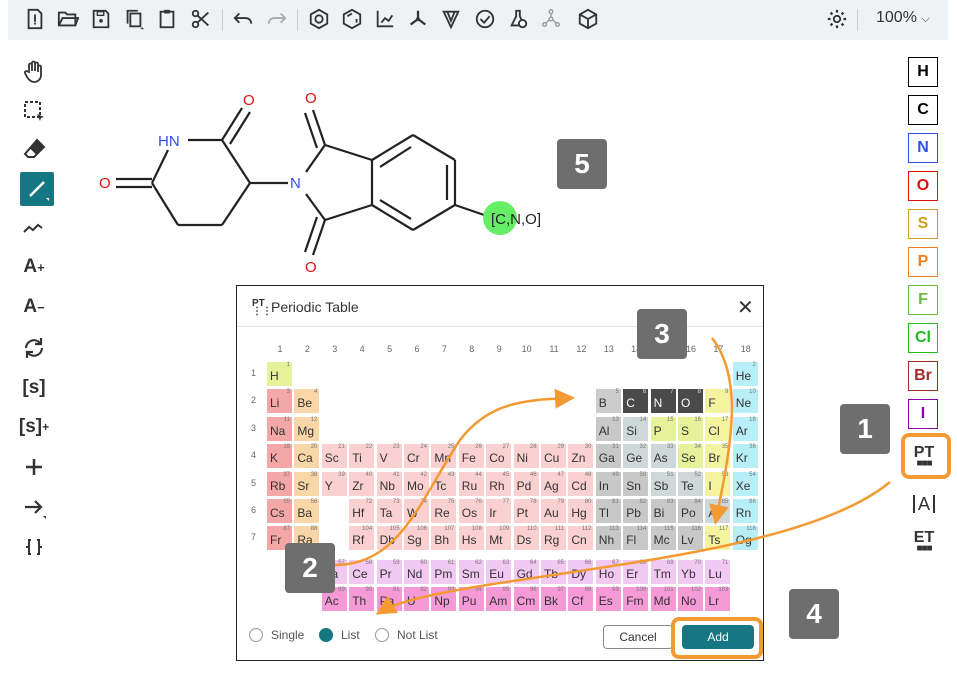  Describe the element at coordinates (444, 511) in the screenshot. I see `element-re: 75 Re` at that location.